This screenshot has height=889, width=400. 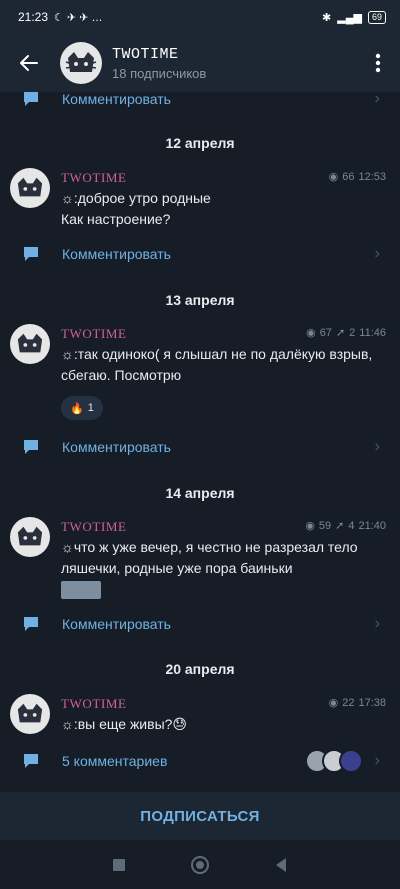 I want to click on reaction-count: 1, so click(x=90, y=408).